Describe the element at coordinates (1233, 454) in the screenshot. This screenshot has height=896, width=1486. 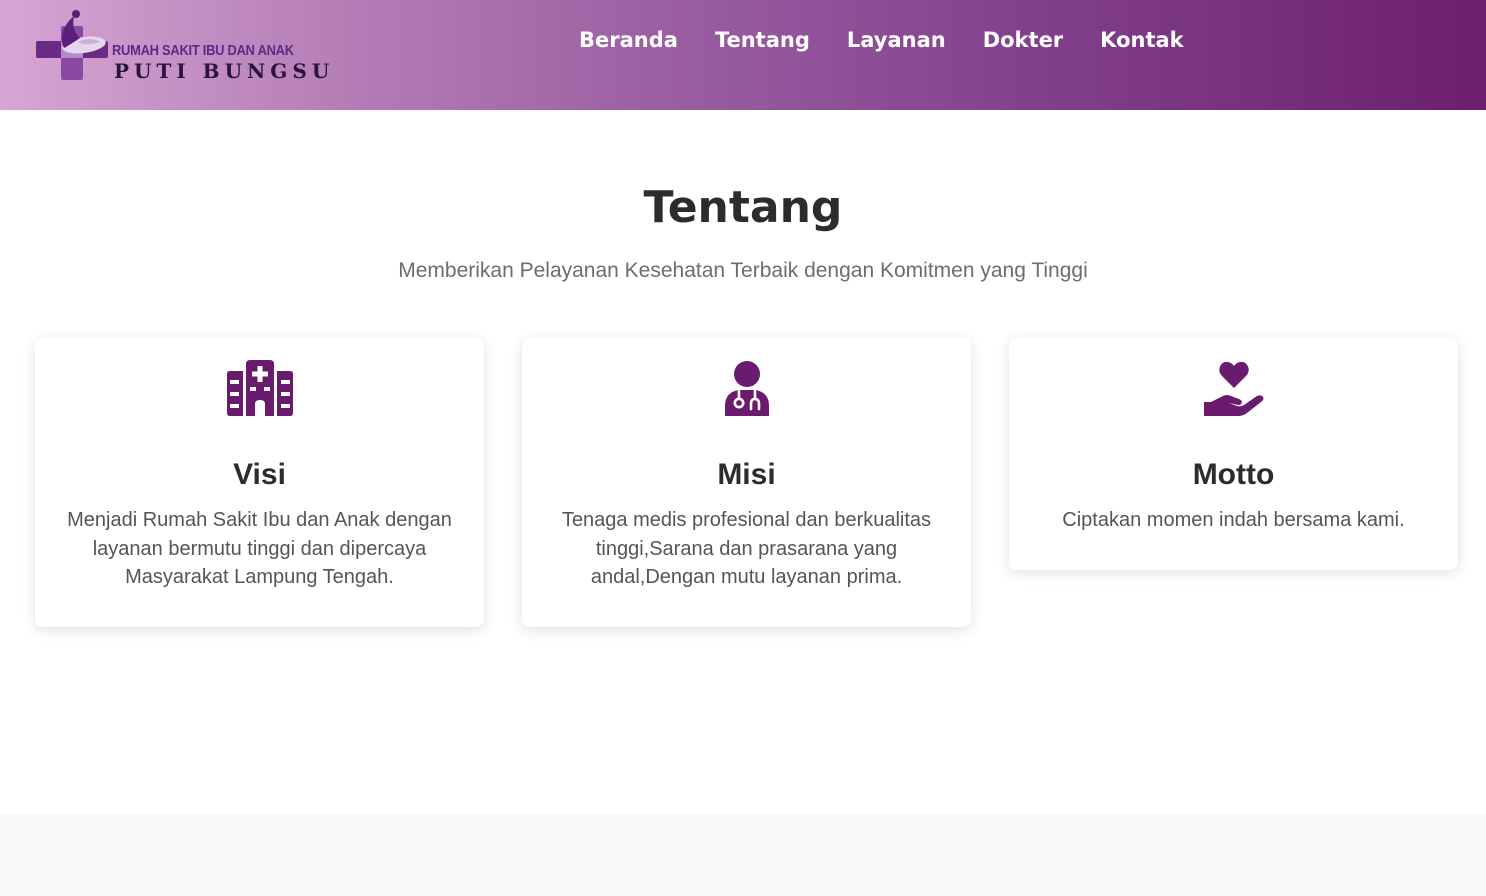
I see `motto-card: Motto Ciptakan momen indah bersama kami.` at that location.